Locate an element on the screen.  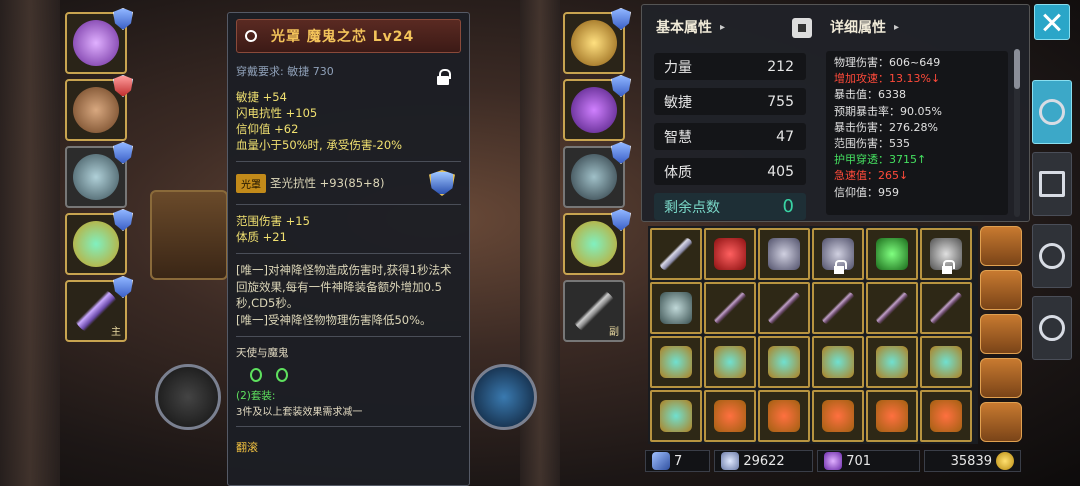
stat-line: 范围伤害 +15 is located at coordinates (273, 221).